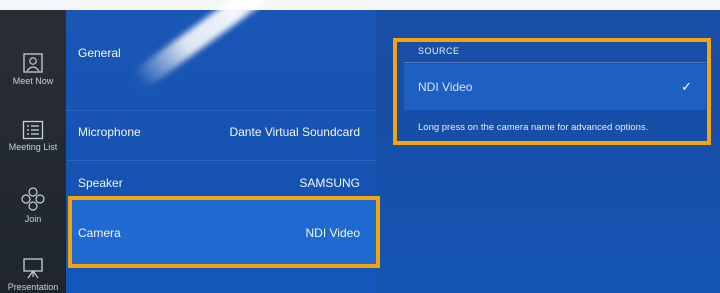 The height and width of the screenshot is (293, 720). What do you see at coordinates (329, 183) in the screenshot?
I see `settings-row-value: SAMSUNG` at bounding box center [329, 183].